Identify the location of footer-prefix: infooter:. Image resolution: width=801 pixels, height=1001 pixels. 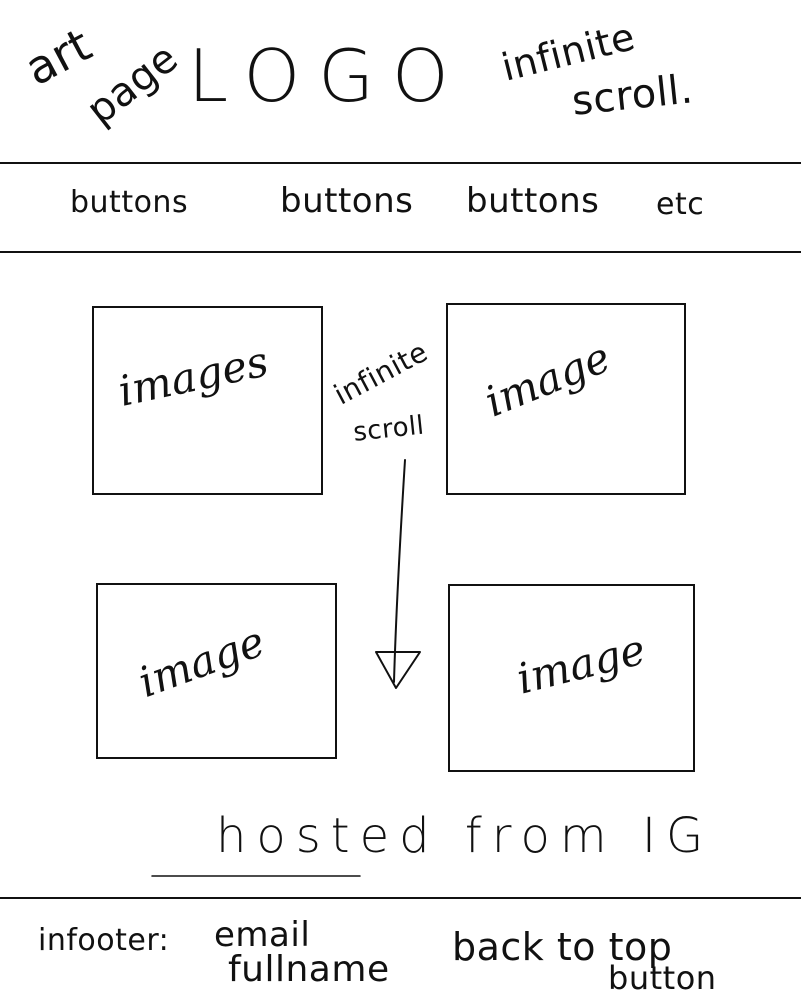
(104, 940).